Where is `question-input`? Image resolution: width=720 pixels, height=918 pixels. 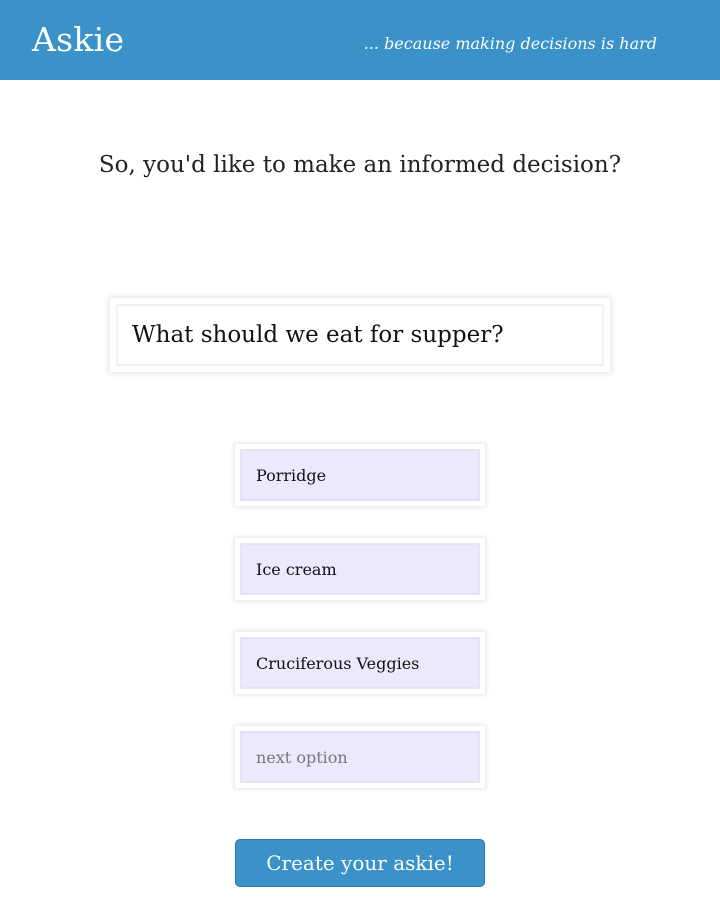 question-input is located at coordinates (360, 335).